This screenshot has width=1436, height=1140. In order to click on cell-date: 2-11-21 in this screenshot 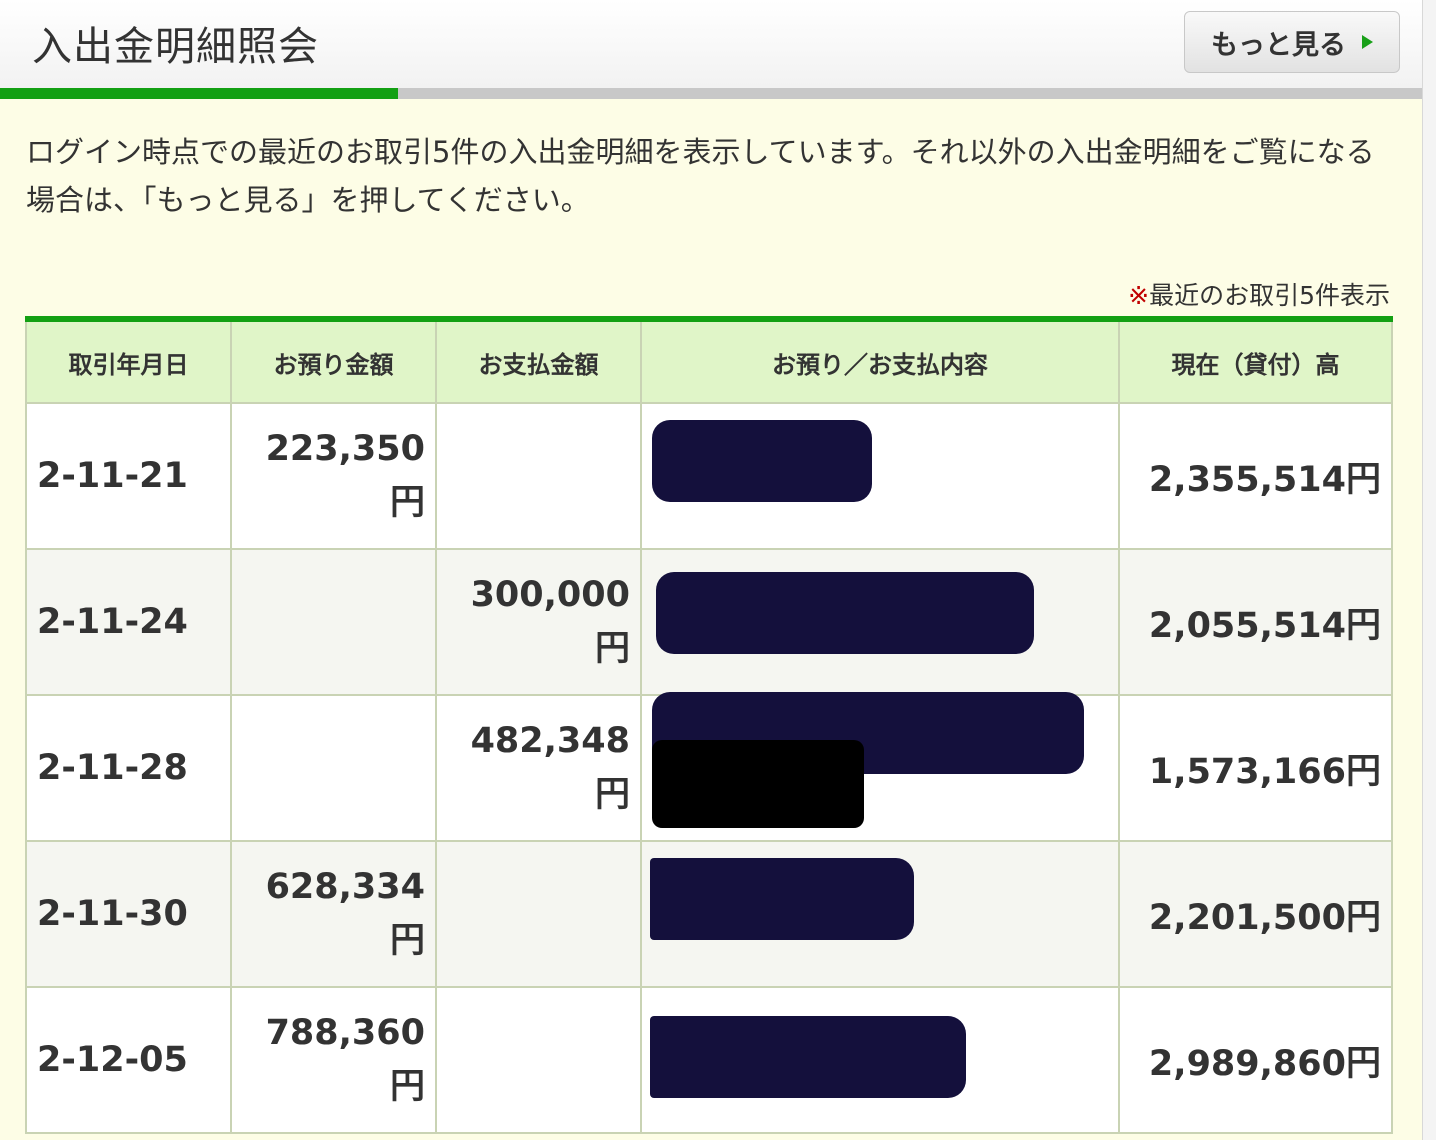, I will do `click(128, 476)`.